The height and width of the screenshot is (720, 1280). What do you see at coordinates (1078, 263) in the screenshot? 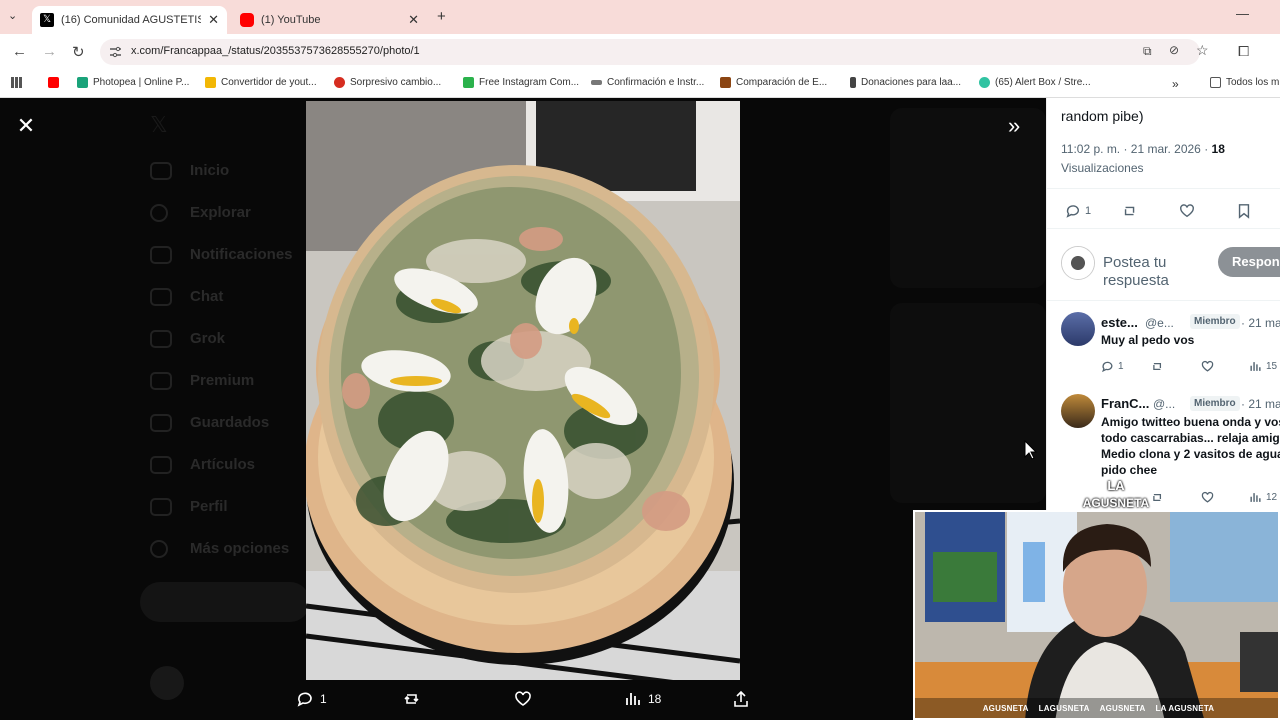
I see `my-avatar` at bounding box center [1078, 263].